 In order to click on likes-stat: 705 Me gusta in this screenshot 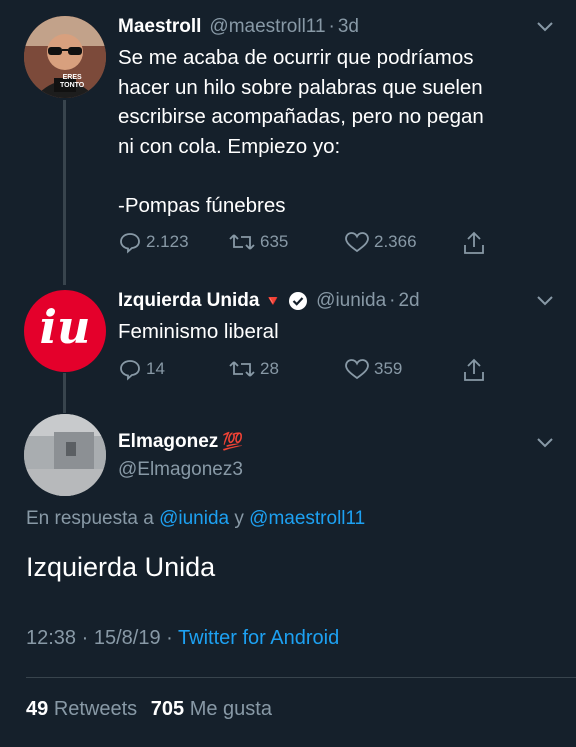, I will do `click(211, 709)`.